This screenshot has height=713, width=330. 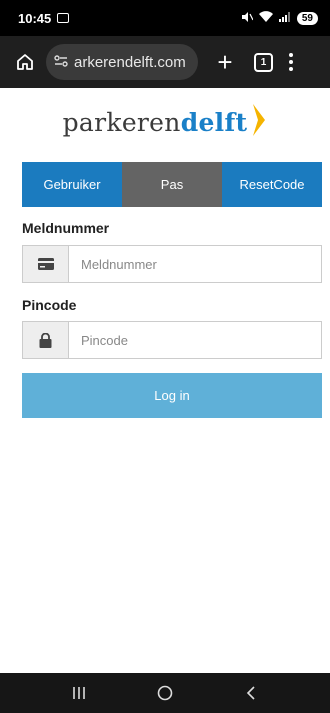 What do you see at coordinates (265, 18) in the screenshot?
I see `wifi-icon` at bounding box center [265, 18].